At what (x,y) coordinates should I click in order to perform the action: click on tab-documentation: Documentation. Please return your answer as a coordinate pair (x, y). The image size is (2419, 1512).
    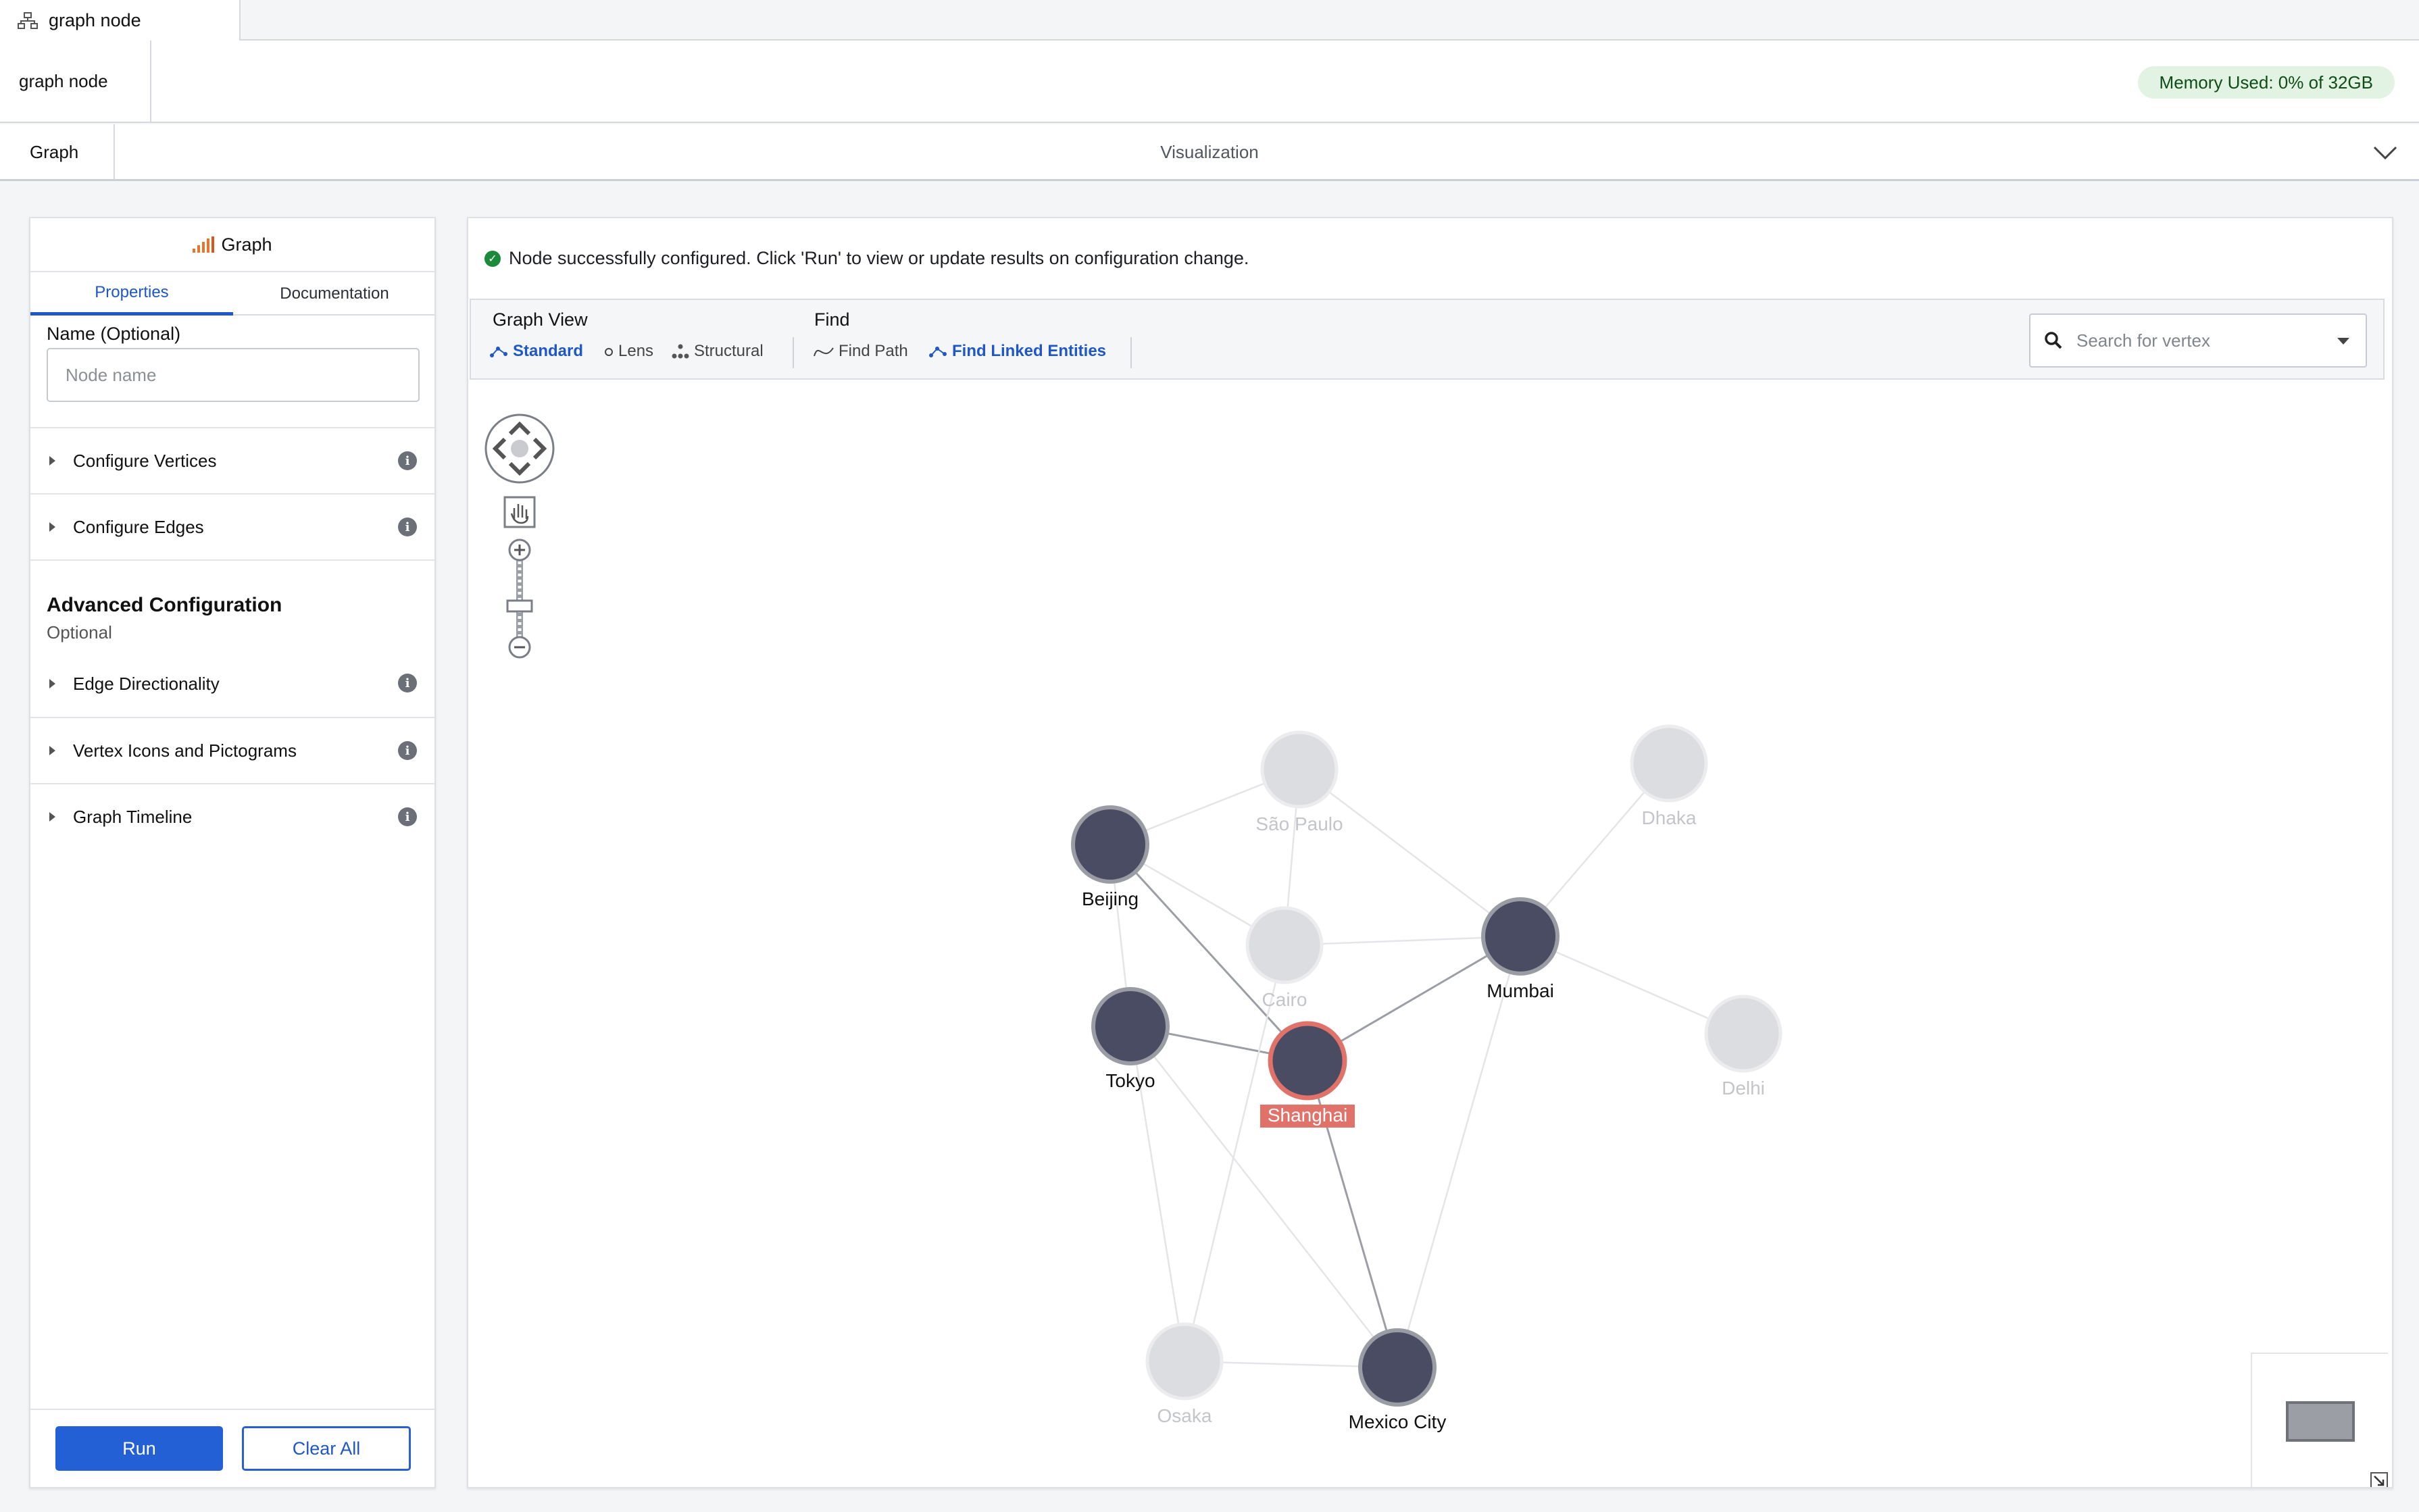
    Looking at the image, I should click on (335, 294).